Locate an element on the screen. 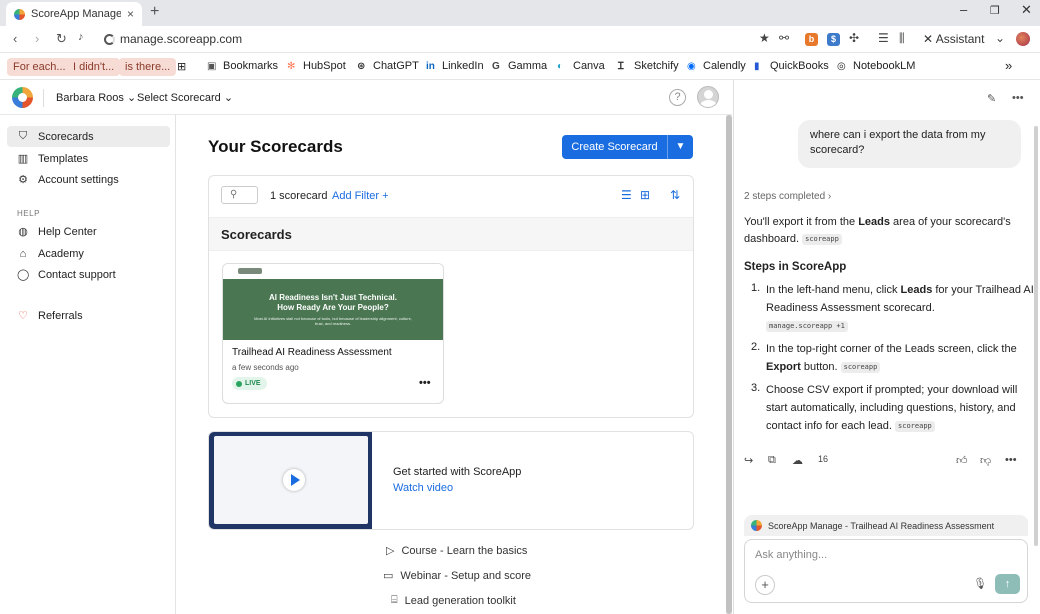 The width and height of the screenshot is (1040, 614). resource-link-course: ▷ Course - Learn the basics is located at coordinates (456, 551).